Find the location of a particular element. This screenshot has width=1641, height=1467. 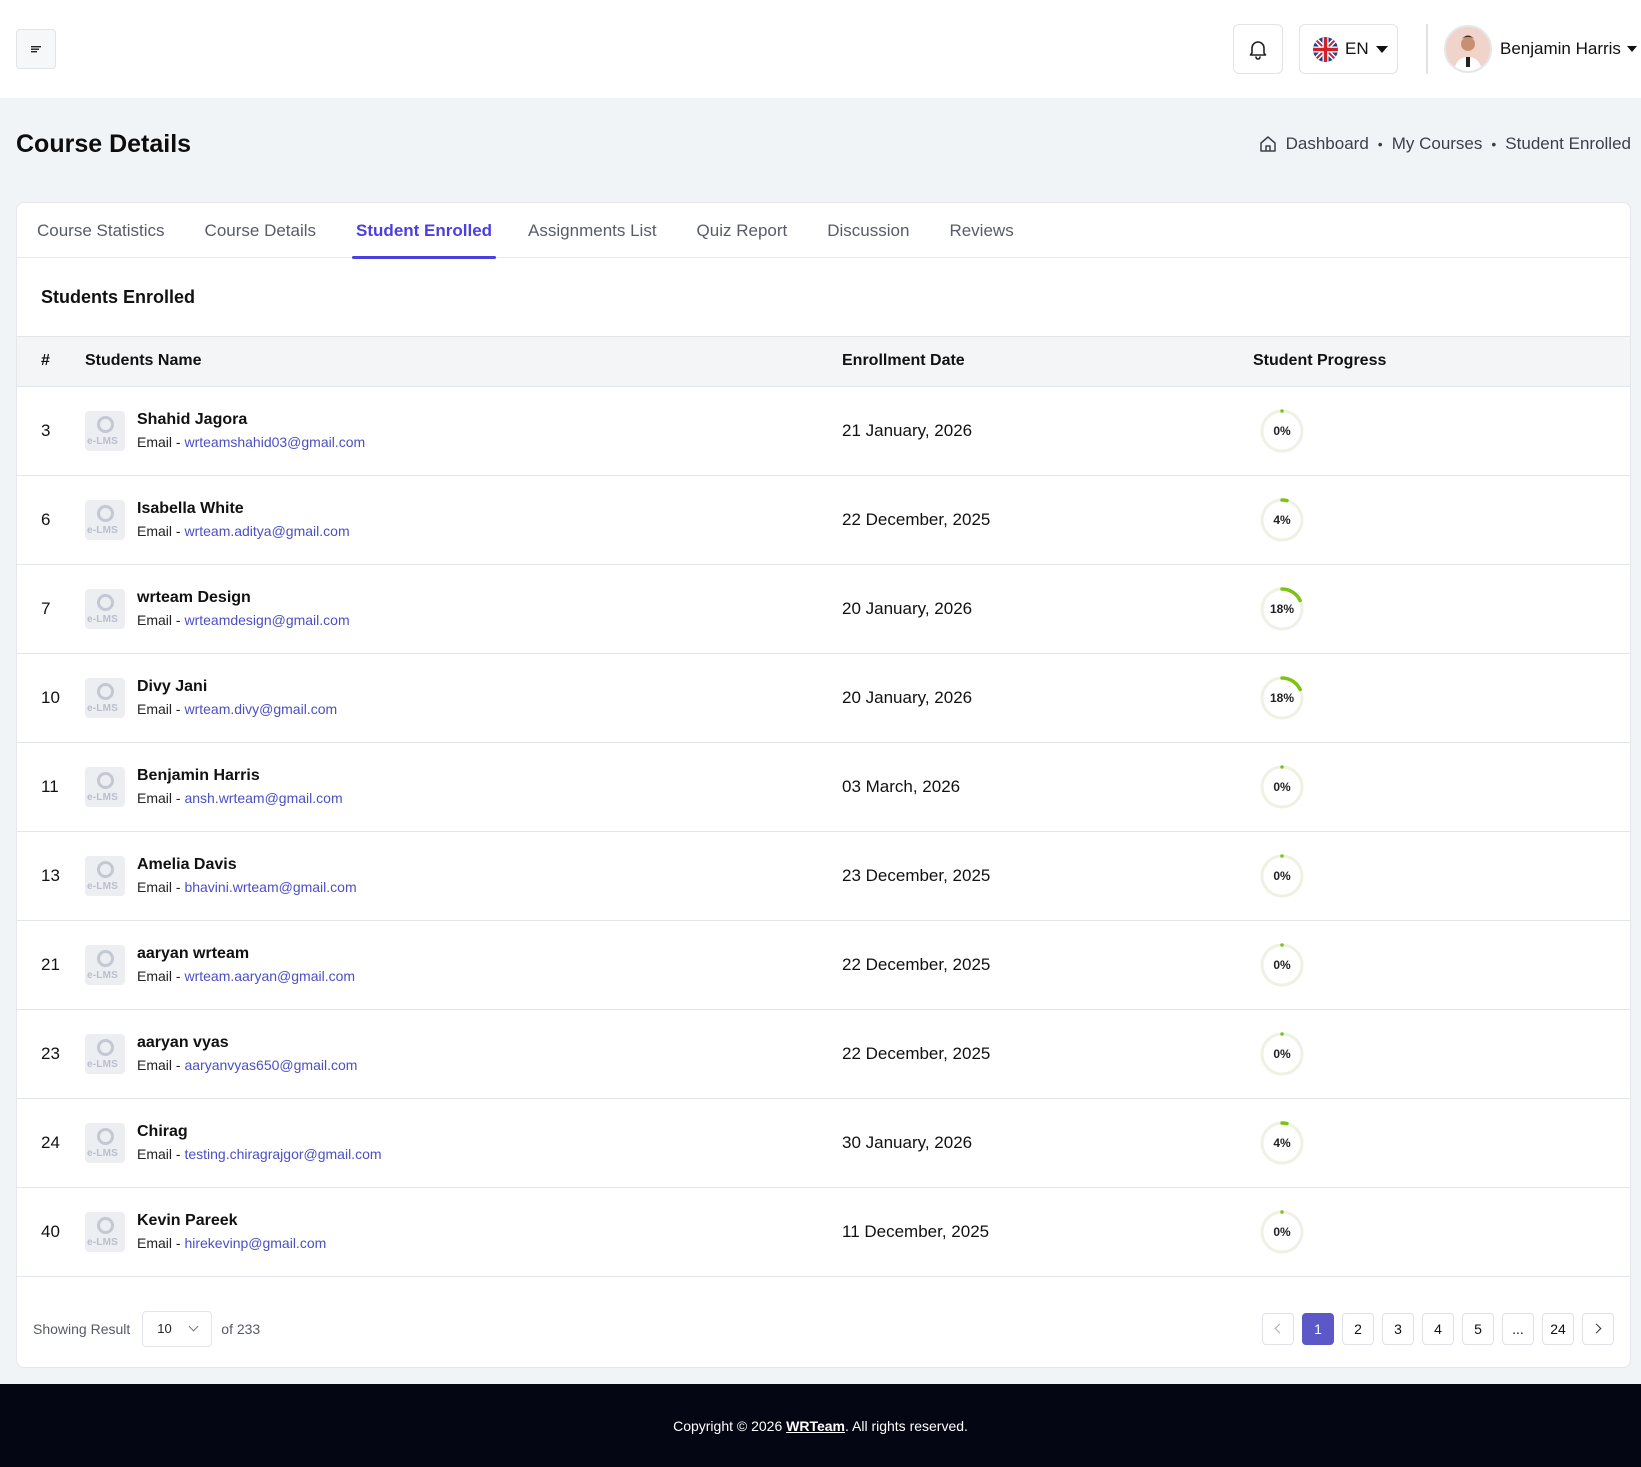

header-divider is located at coordinates (1427, 49).